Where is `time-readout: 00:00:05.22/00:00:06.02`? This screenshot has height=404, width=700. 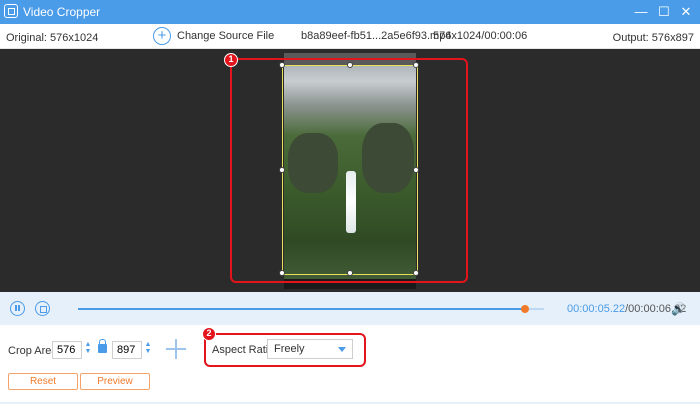
time-readout: 00:00:05.22/00:00:06.02 is located at coordinates (626, 309).